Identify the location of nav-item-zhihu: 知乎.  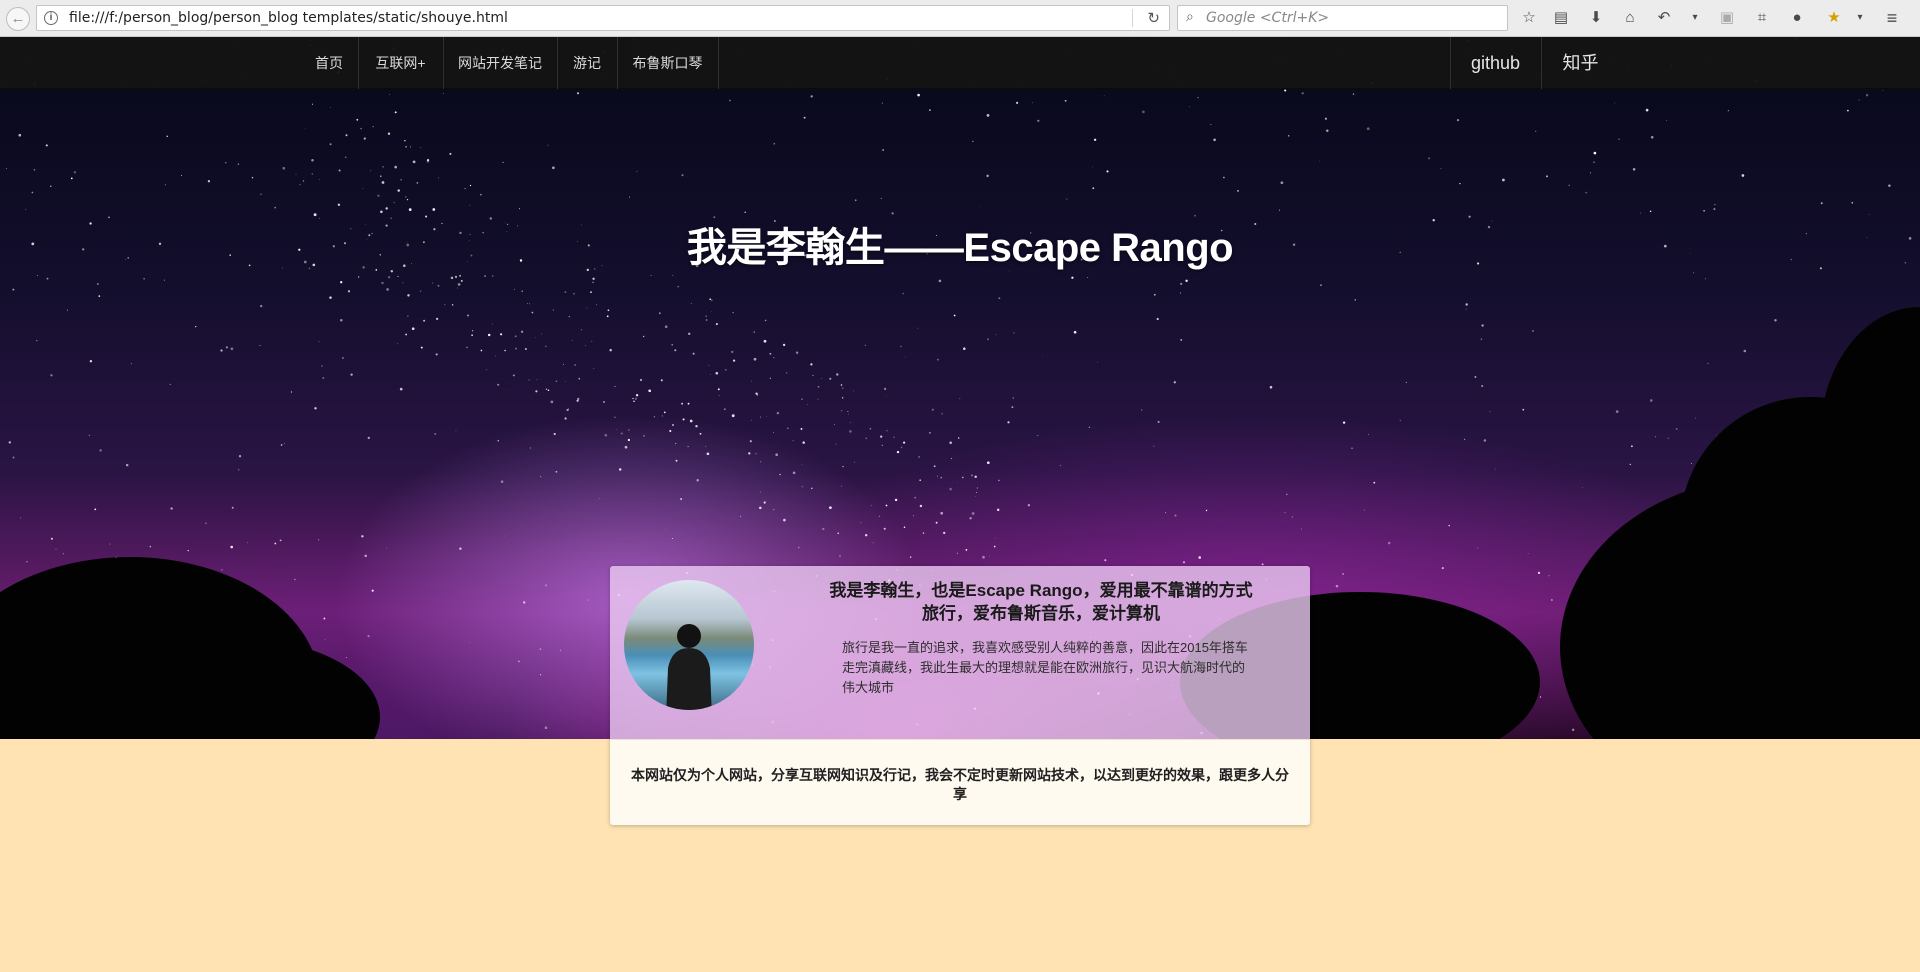
(1580, 63).